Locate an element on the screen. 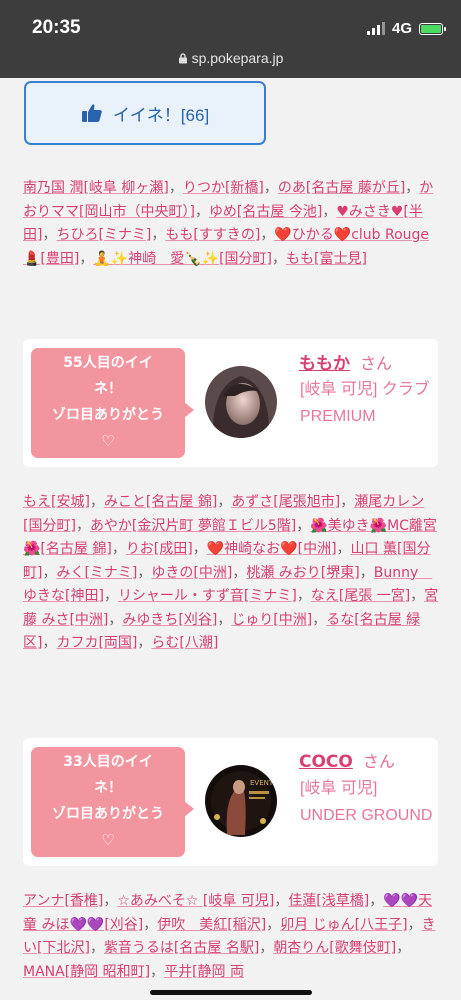 The image size is (461, 1000). avatar: EVENT is located at coordinates (241, 801).